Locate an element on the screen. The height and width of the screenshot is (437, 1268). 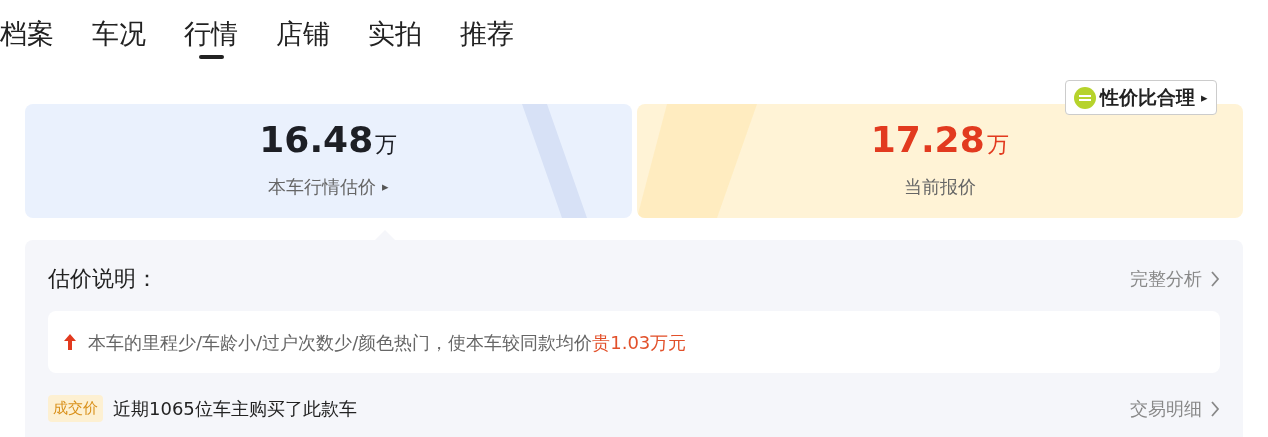
price-value: 17.28 is located at coordinates (927, 140).